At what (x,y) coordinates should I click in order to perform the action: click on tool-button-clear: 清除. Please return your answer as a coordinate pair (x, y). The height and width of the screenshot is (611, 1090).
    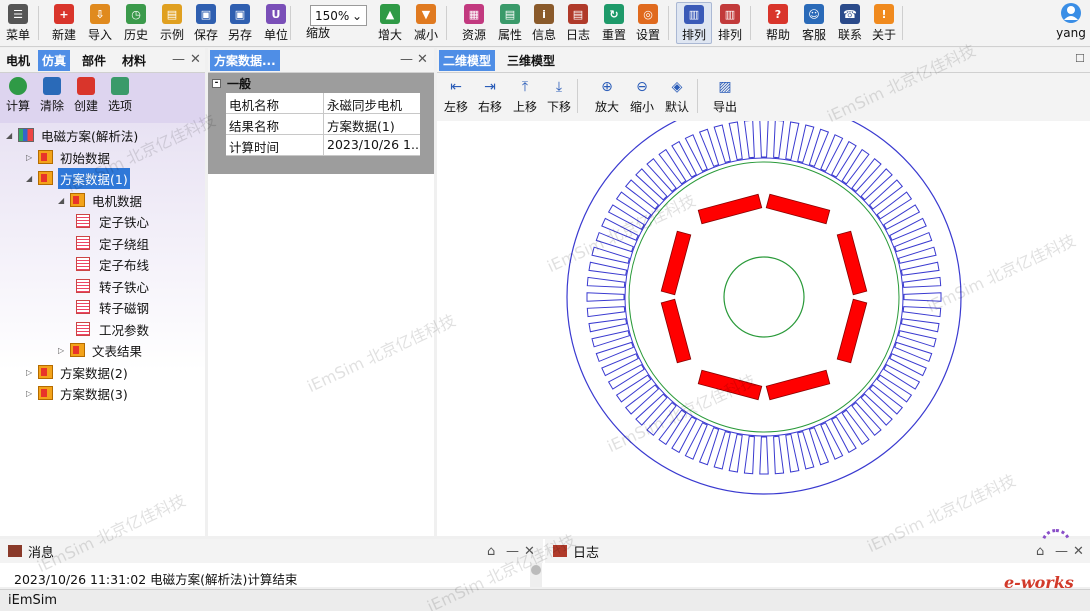
    Looking at the image, I should click on (52, 95).